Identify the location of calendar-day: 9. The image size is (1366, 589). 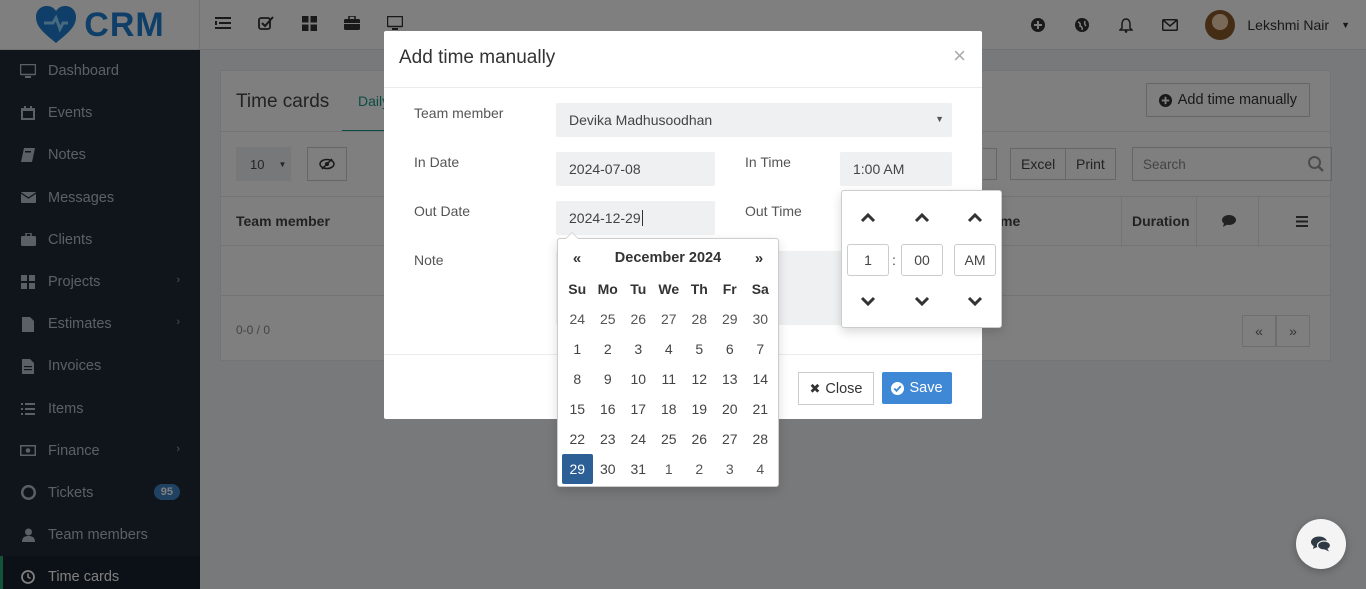
(608, 379).